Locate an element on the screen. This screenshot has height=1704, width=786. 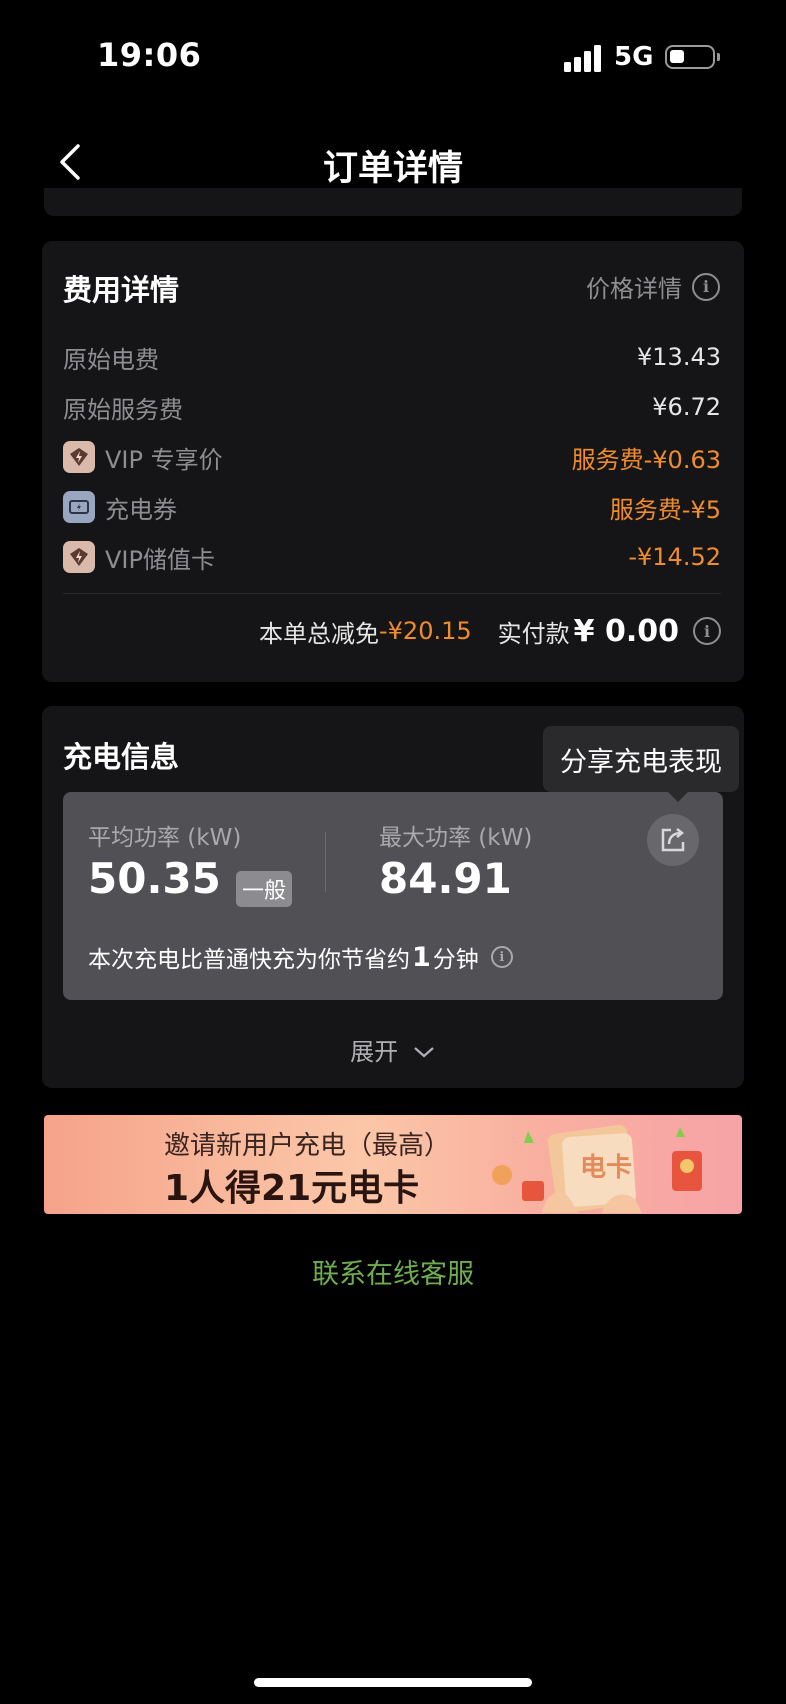
fee-row-value: ¥13.43 is located at coordinates (679, 357).